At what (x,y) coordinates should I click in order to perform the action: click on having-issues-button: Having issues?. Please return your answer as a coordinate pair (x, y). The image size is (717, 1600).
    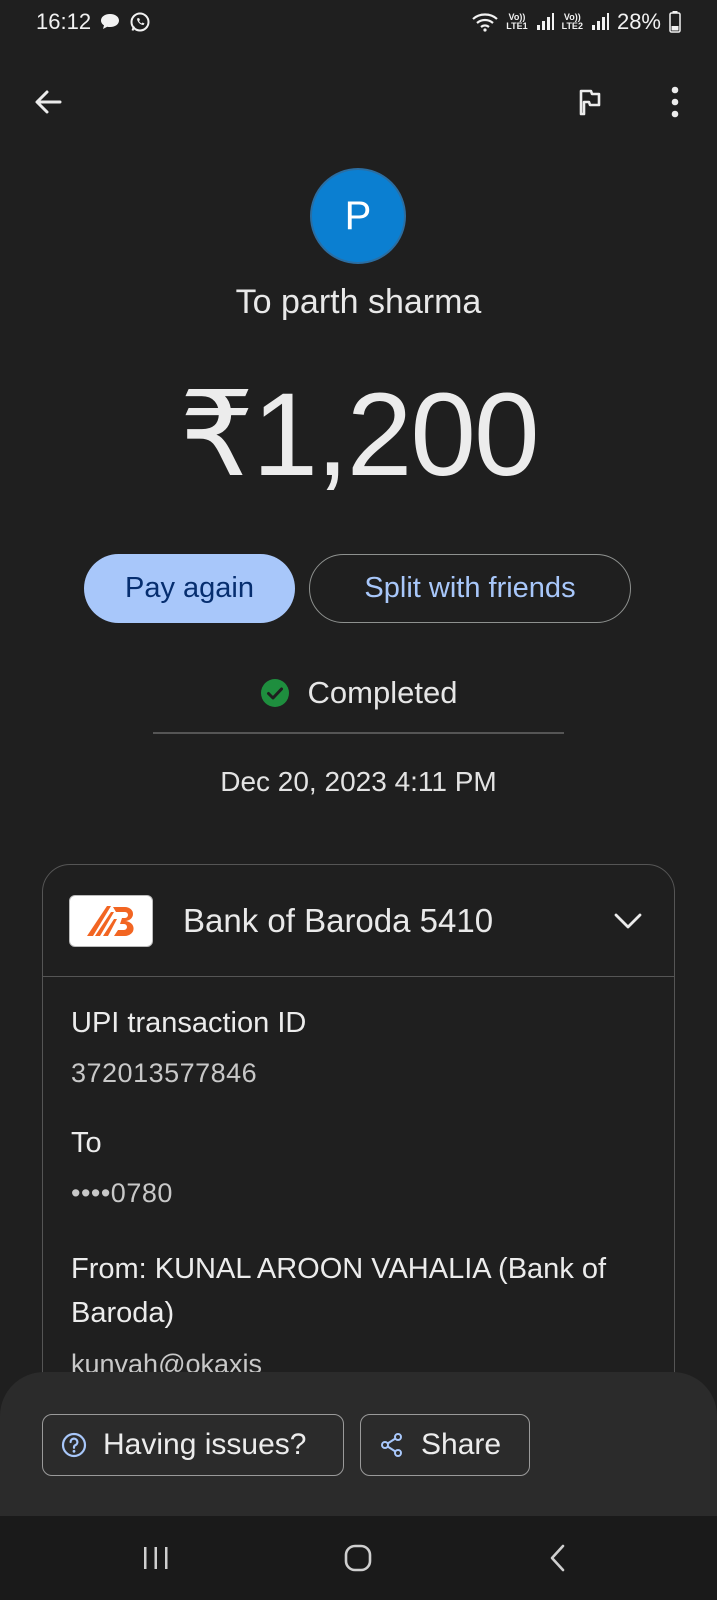
    Looking at the image, I should click on (193, 1445).